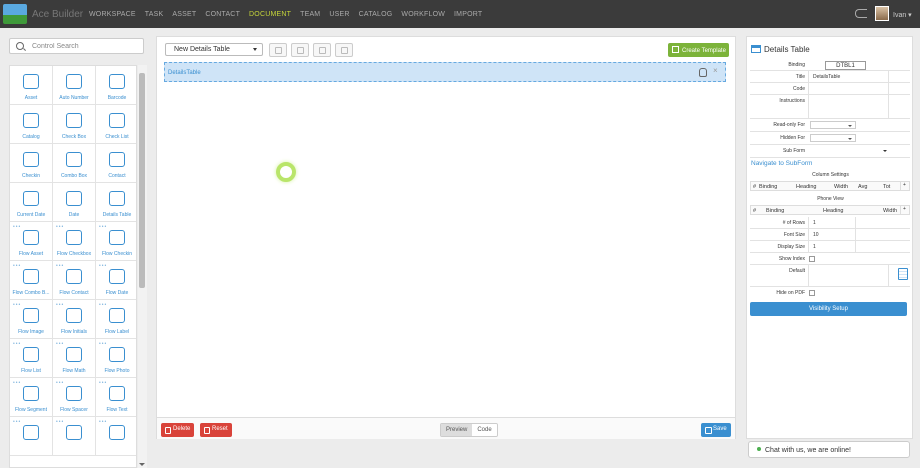  What do you see at coordinates (716, 430) in the screenshot?
I see `save-button: Save` at bounding box center [716, 430].